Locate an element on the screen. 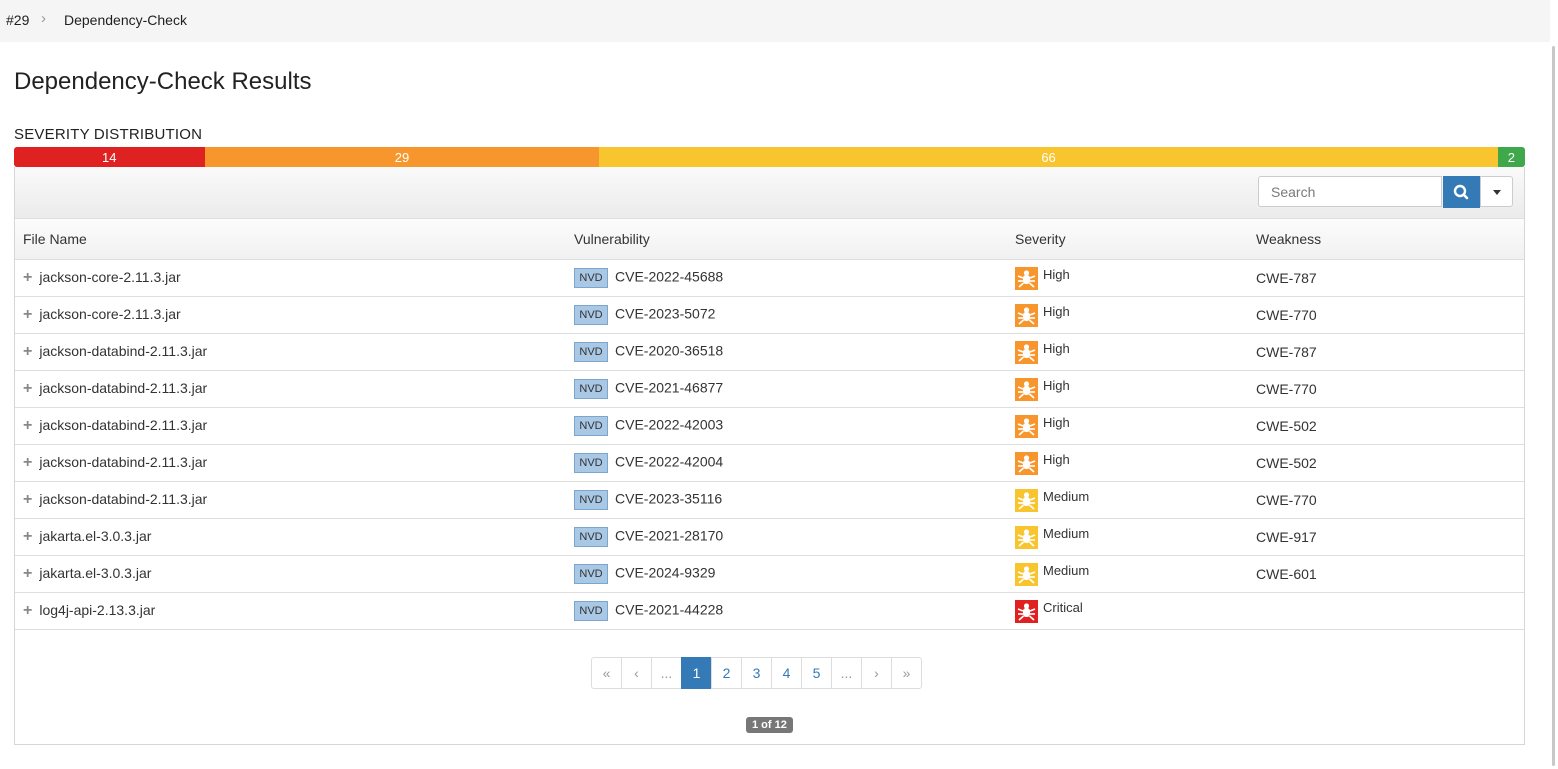 Image resolution: width=1558 pixels, height=769 pixels. vulnerability-cell: NVD CVE-2022-45688 is located at coordinates (786, 278).